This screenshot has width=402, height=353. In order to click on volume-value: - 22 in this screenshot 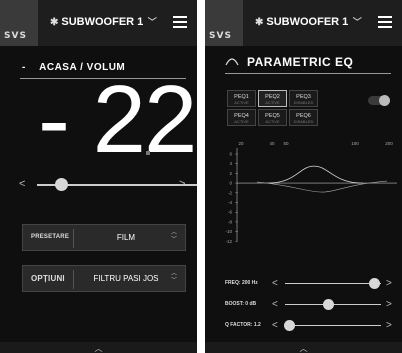, I will do `click(117, 119)`.